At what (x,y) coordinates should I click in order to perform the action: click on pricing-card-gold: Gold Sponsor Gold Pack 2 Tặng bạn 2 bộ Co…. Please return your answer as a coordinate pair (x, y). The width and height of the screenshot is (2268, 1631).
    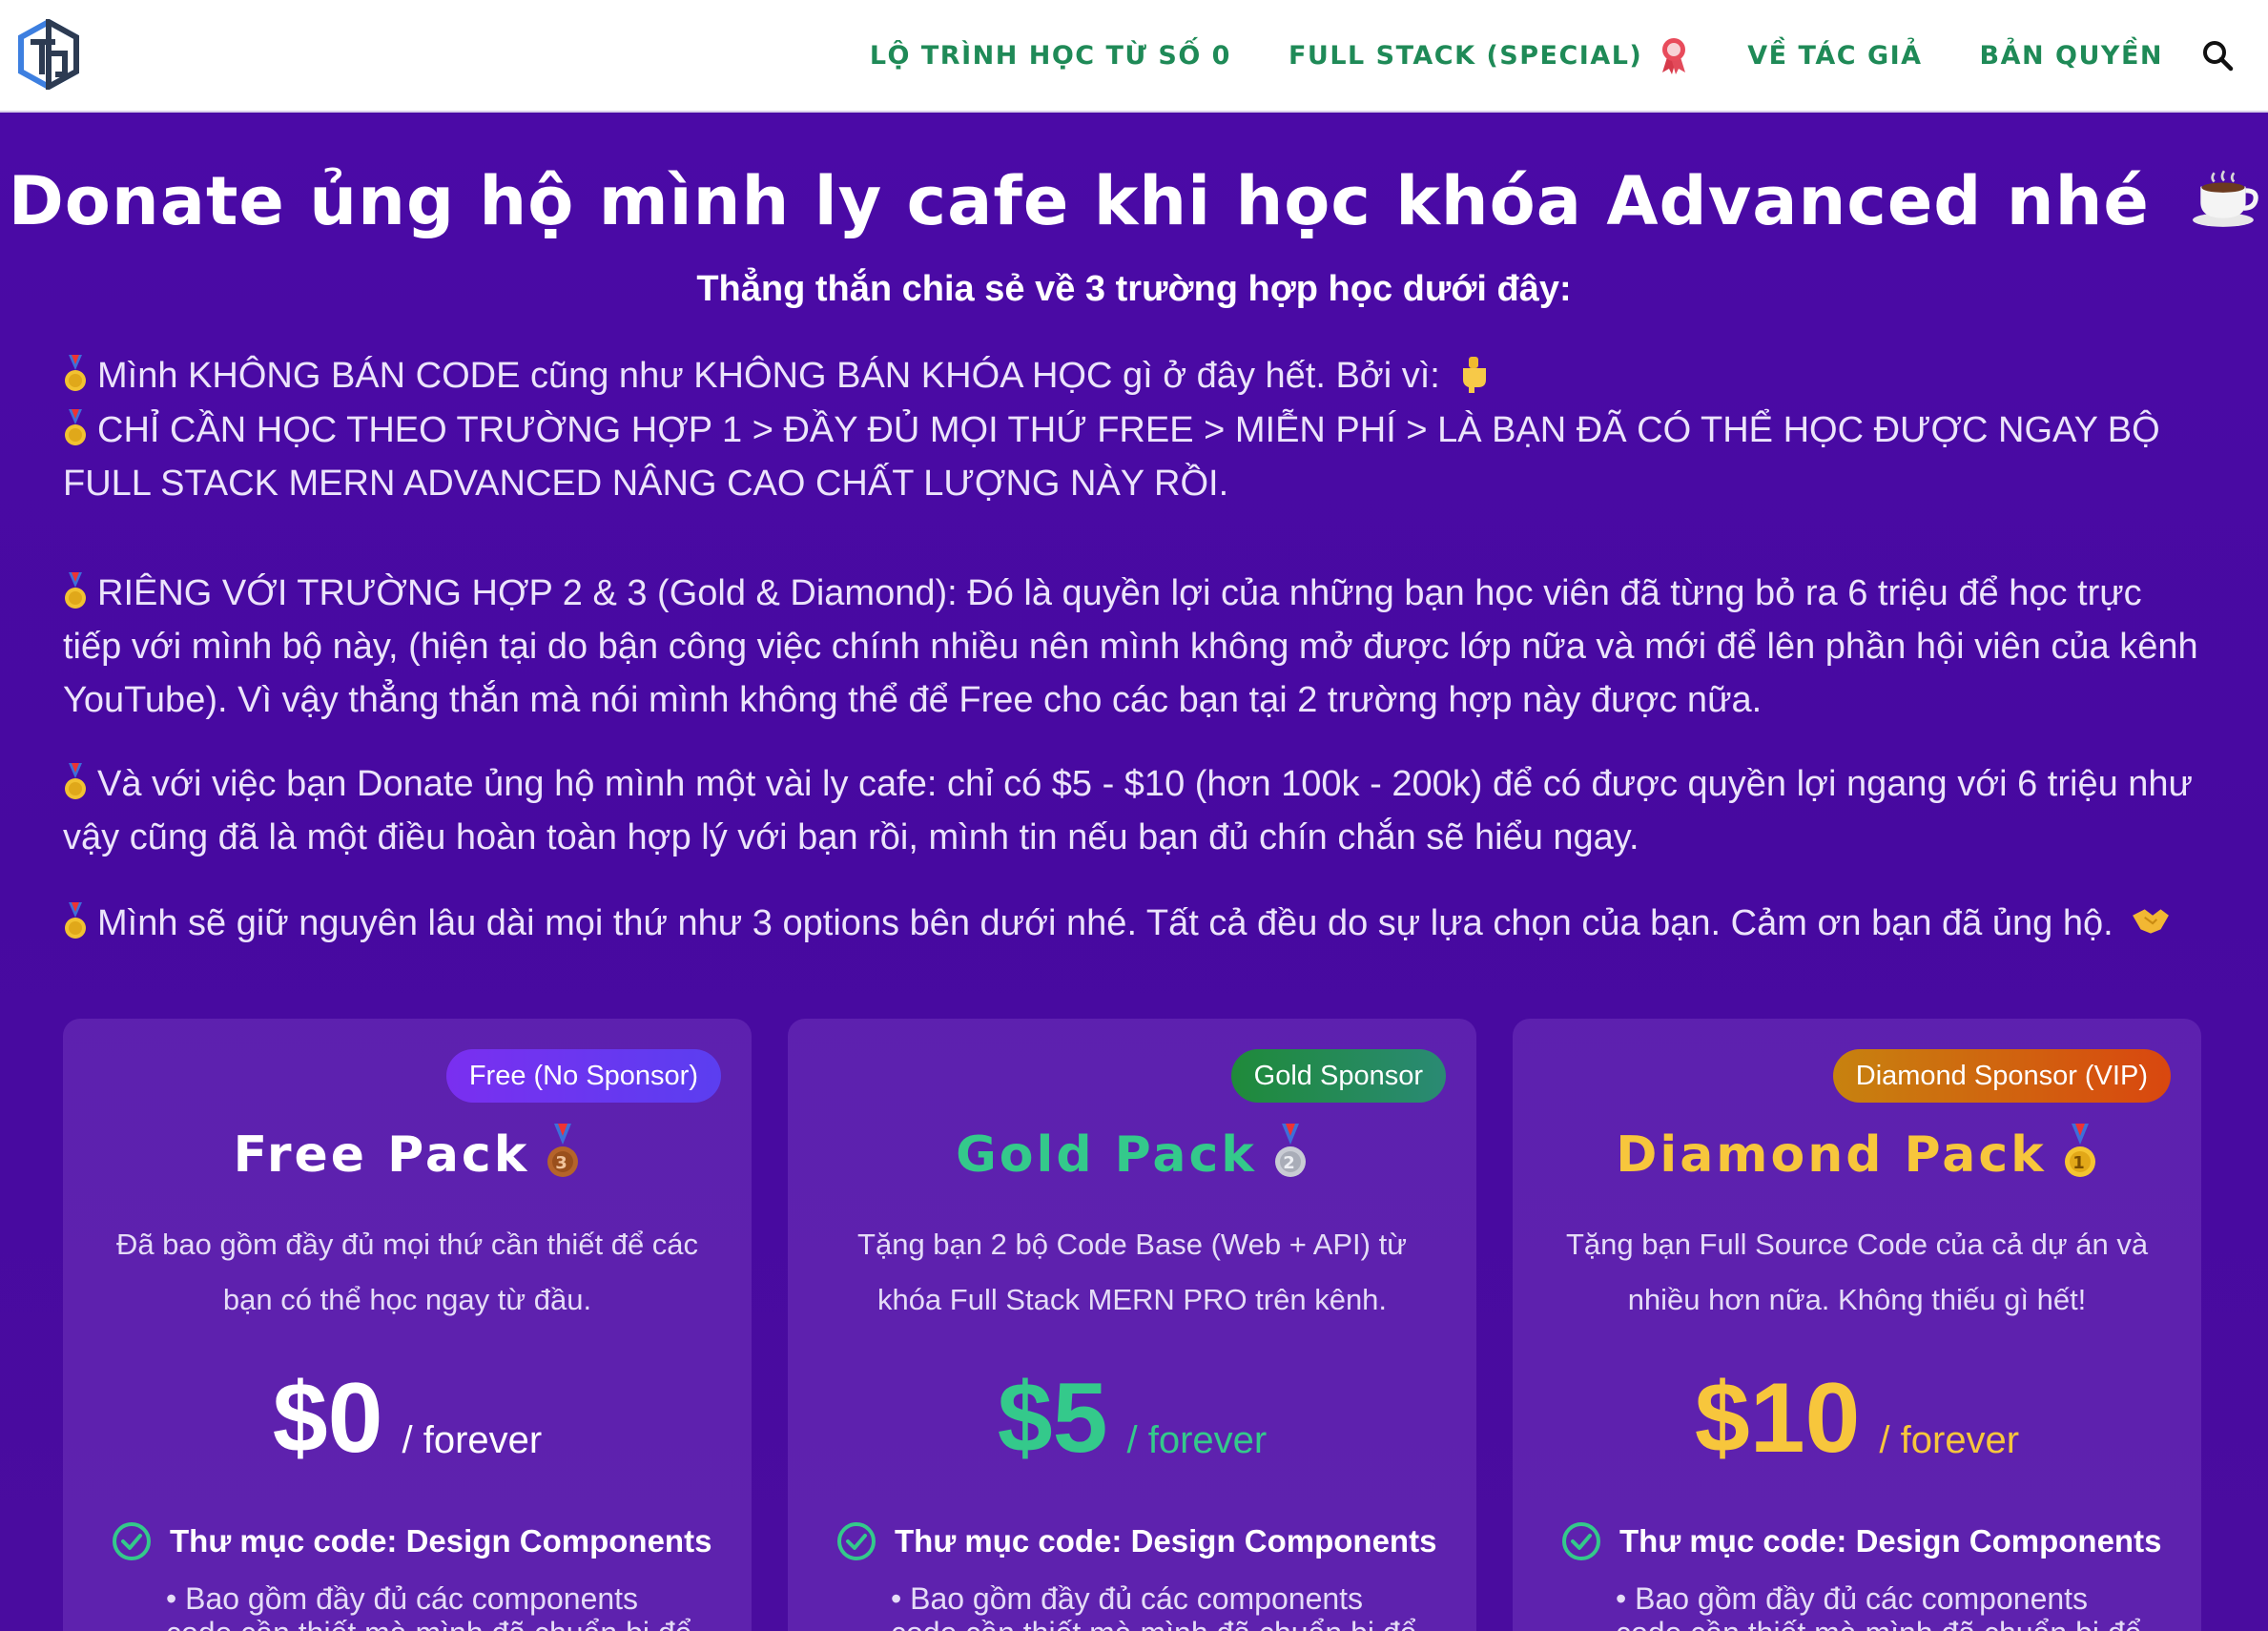
    Looking at the image, I should click on (1132, 1325).